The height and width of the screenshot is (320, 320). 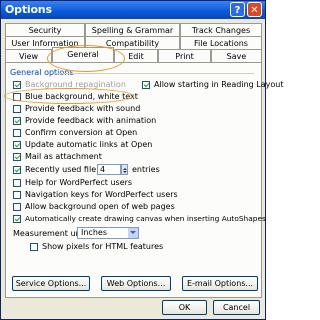 I want to click on tab-save: Save, so click(x=236, y=55).